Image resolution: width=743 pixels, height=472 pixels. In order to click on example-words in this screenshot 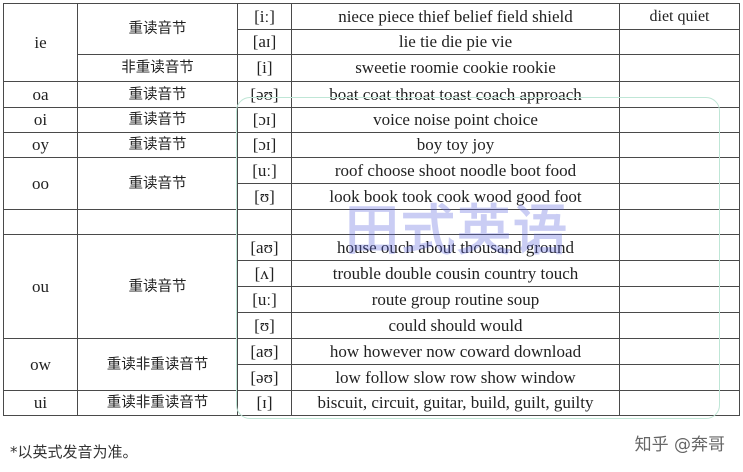, I will do `click(455, 222)`.